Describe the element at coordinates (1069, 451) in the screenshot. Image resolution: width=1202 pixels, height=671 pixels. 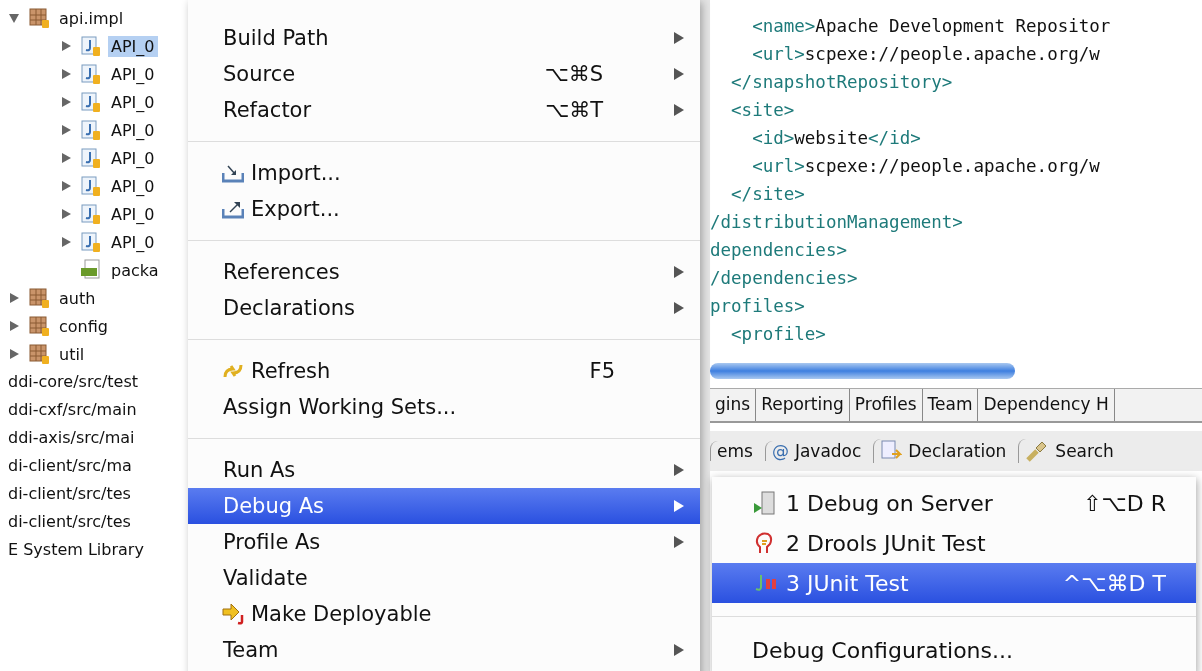
I see `view-tab: Search` at that location.